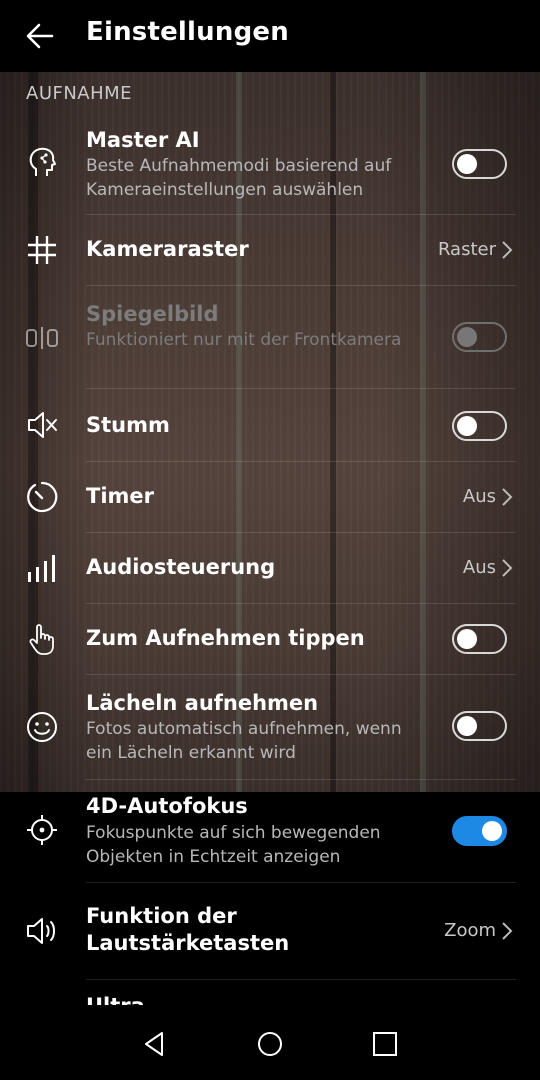 This screenshot has height=1080, width=540. I want to click on setting-label: Lächeln aufnehmen, so click(202, 703).